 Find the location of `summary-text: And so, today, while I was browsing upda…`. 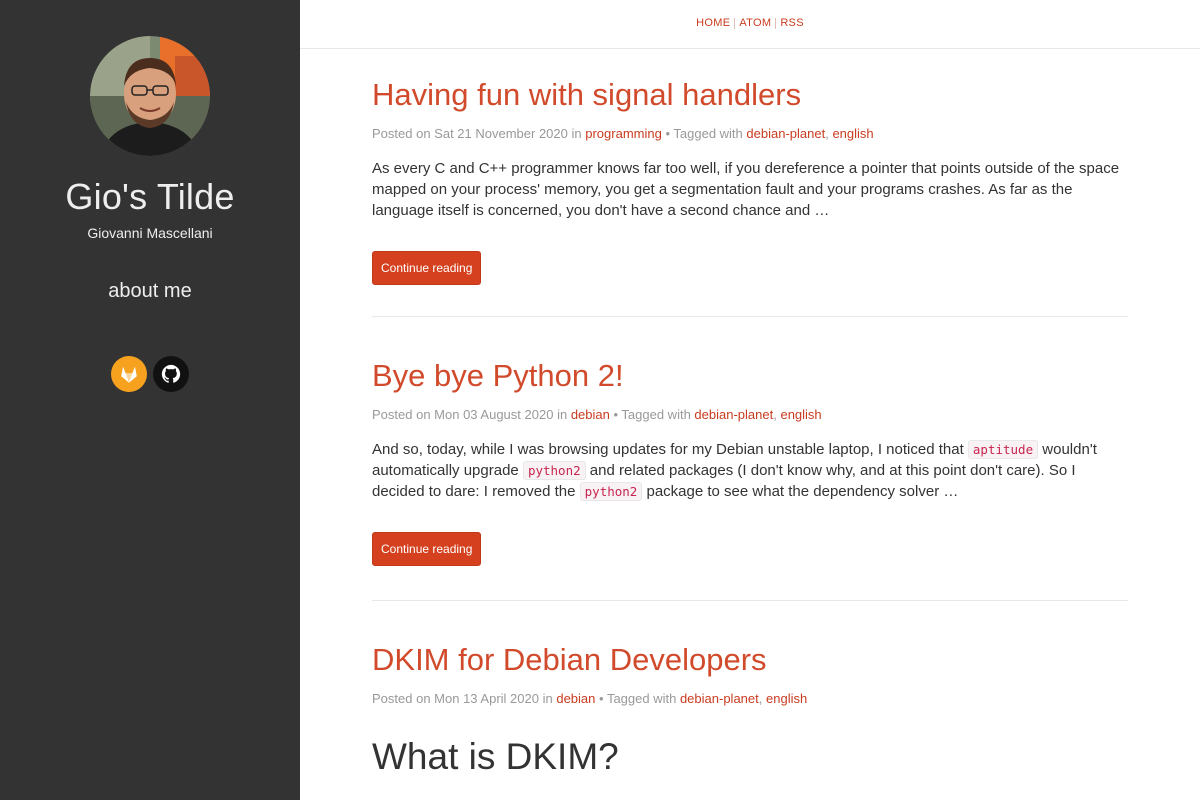

summary-text: And so, today, while I was browsing upda… is located at coordinates (670, 450).